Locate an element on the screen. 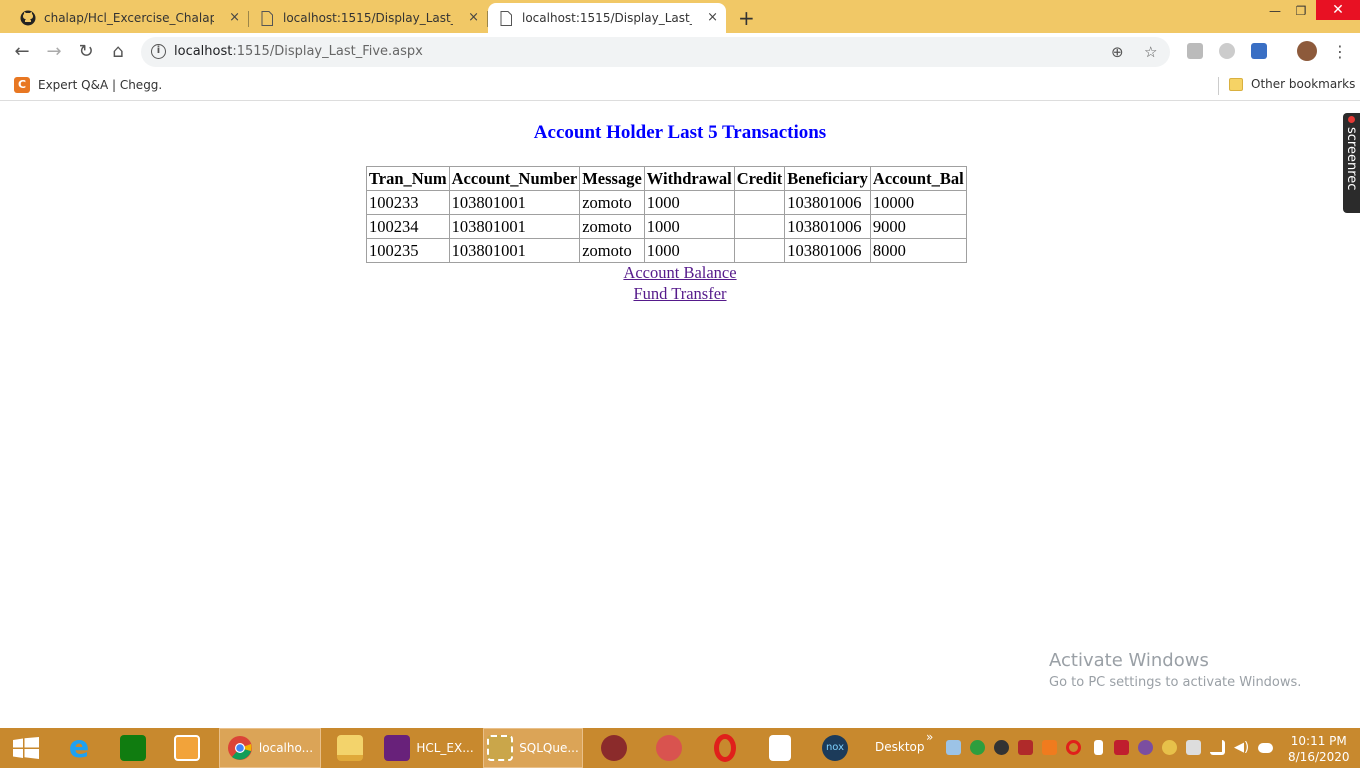  taskbar-notepad is located at coordinates (780, 748).